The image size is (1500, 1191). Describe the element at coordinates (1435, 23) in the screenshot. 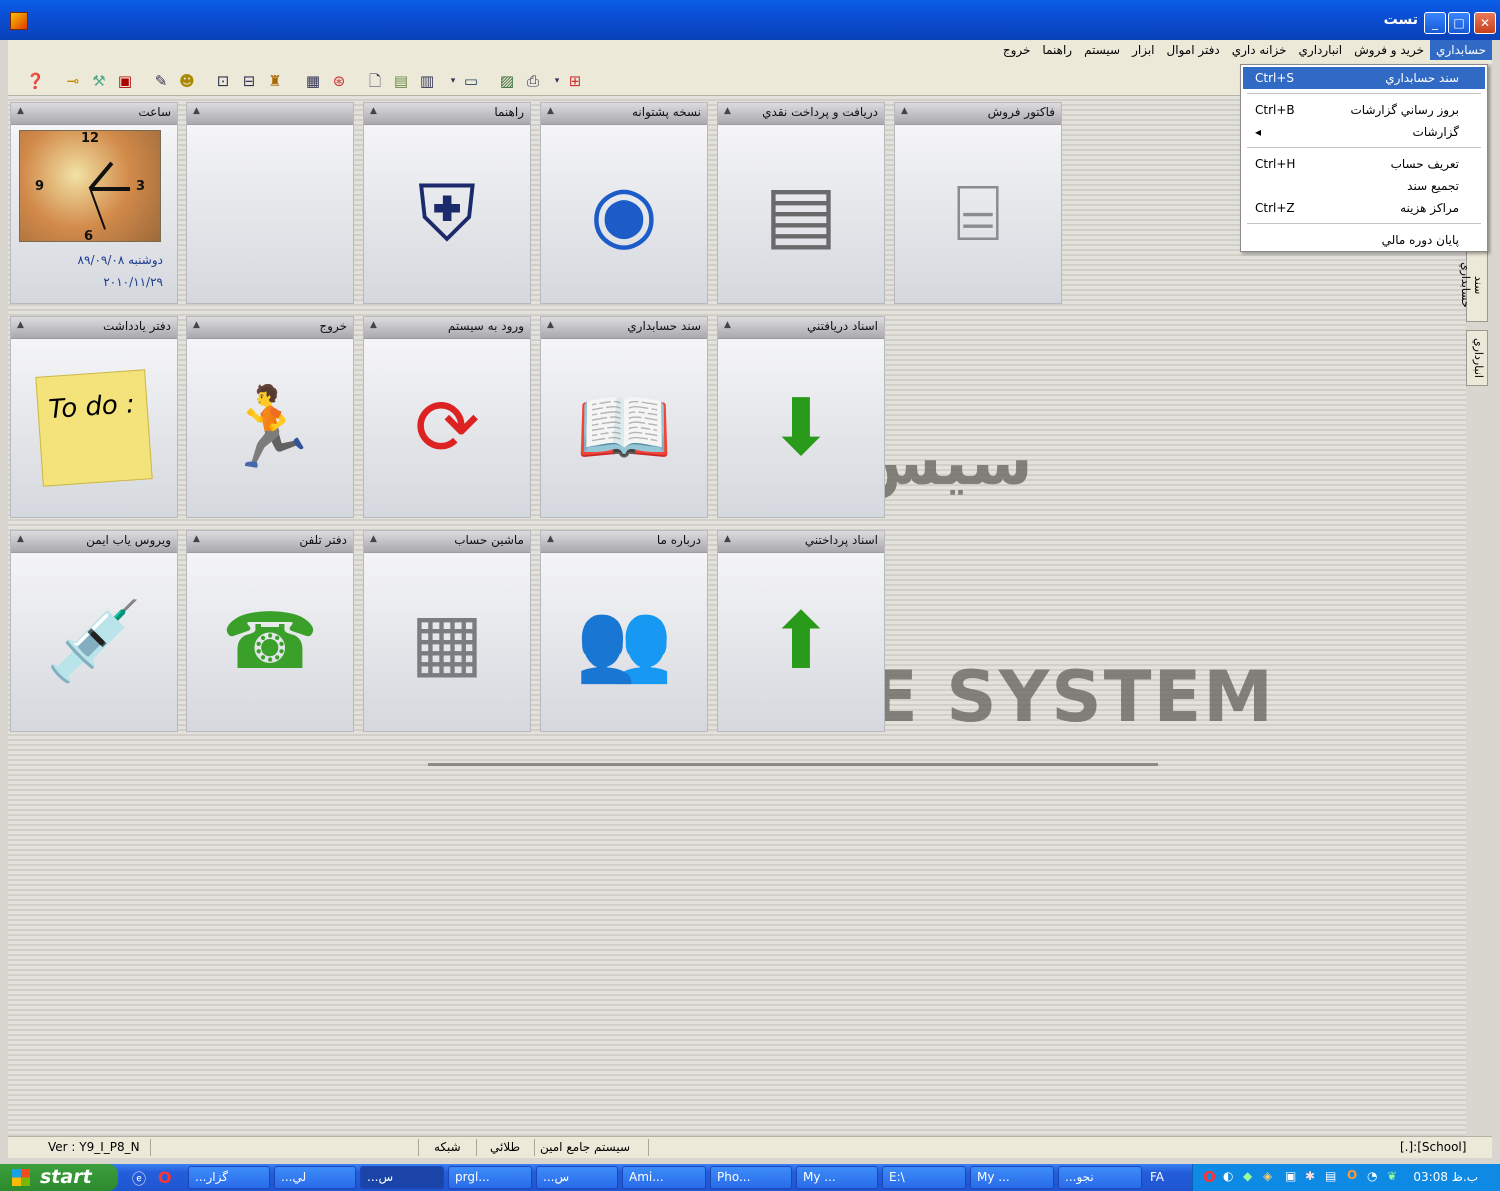

I see `minimize-button: _` at that location.